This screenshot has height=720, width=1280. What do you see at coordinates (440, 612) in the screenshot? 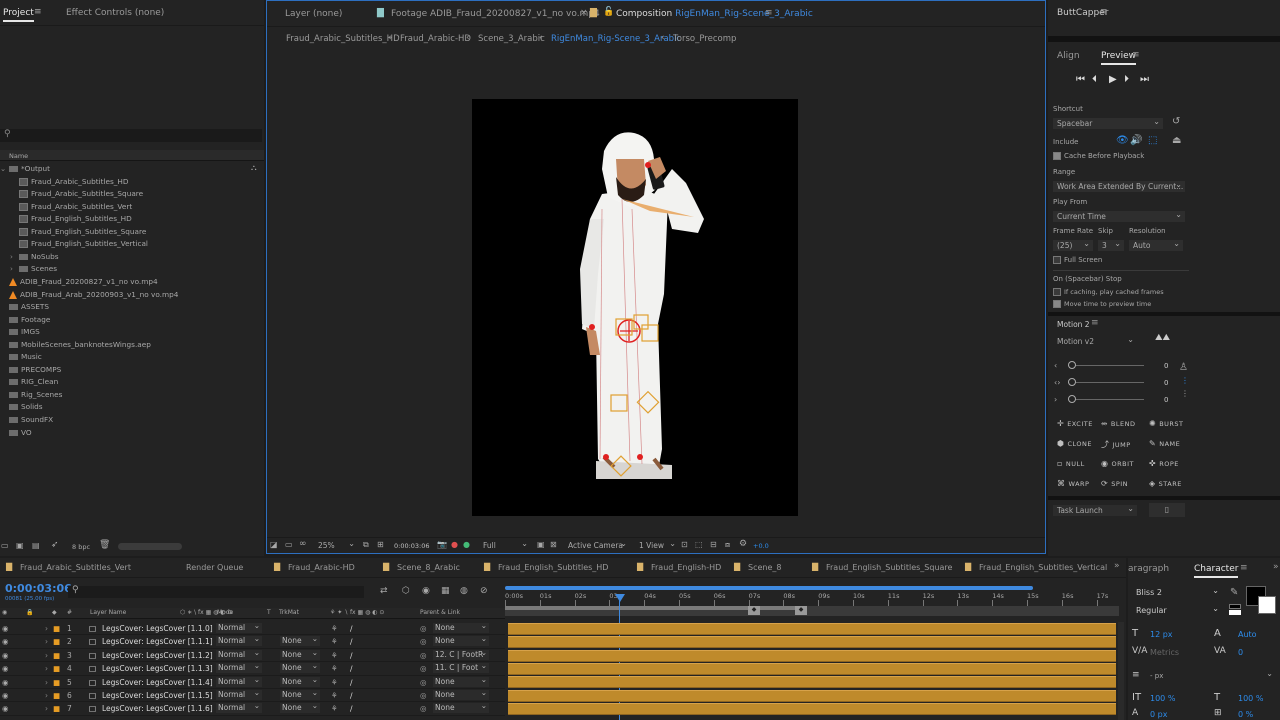
I see `parent-header: Parent & Link` at bounding box center [440, 612].